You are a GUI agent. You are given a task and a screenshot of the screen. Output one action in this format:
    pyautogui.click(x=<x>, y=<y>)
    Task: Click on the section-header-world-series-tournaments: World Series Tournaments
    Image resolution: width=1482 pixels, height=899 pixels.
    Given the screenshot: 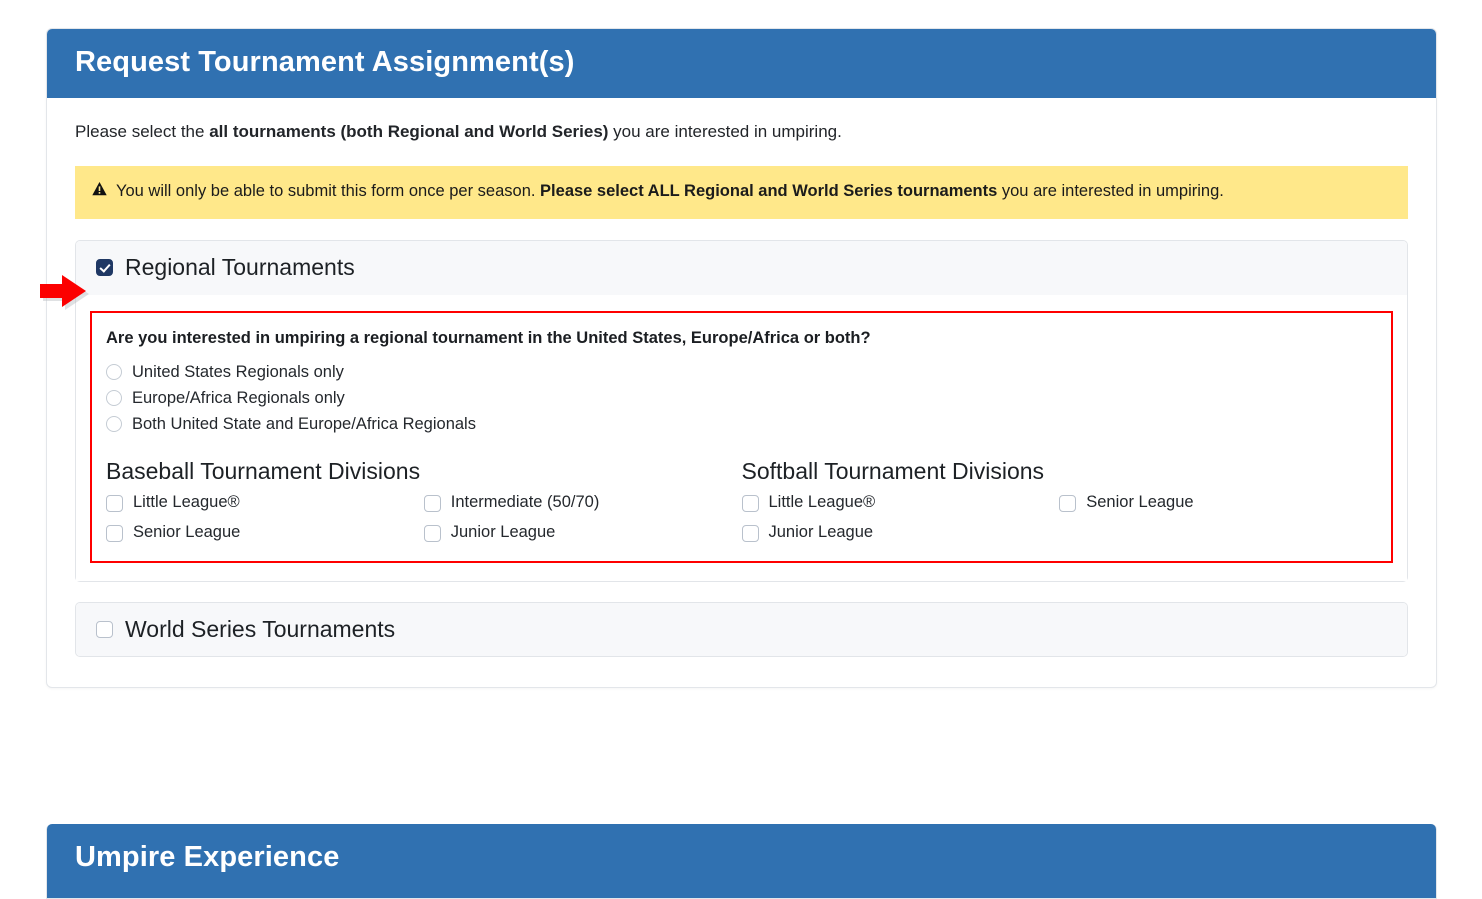 What is the action you would take?
    pyautogui.click(x=741, y=629)
    